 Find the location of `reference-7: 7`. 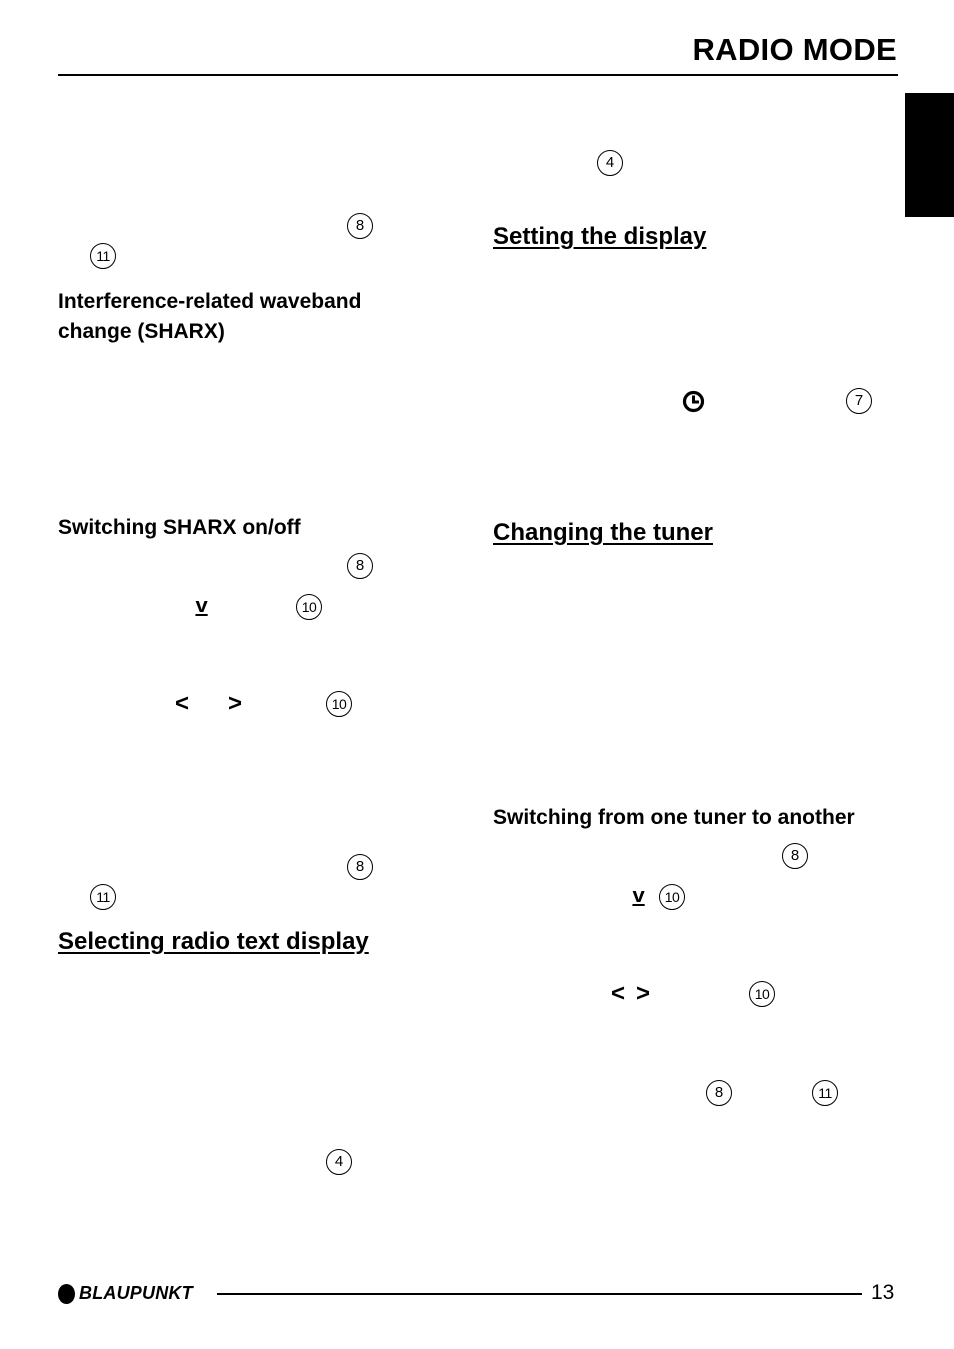

reference-7: 7 is located at coordinates (859, 401).